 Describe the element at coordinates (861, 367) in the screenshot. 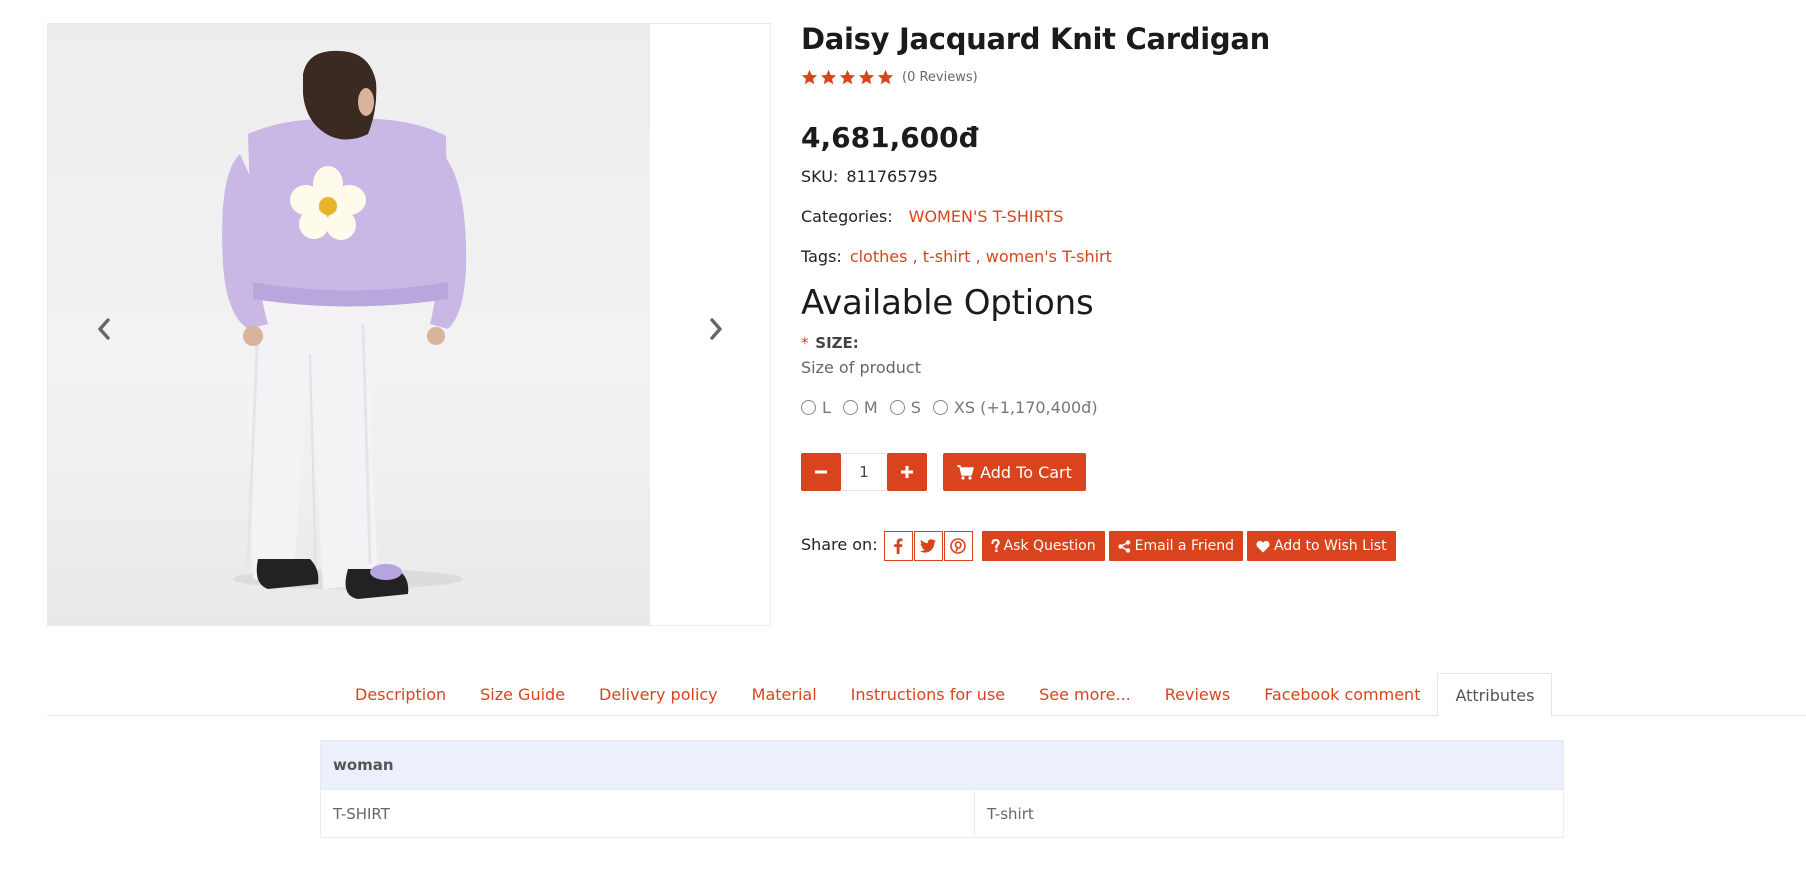

I see `size-help-text: Size of product` at that location.